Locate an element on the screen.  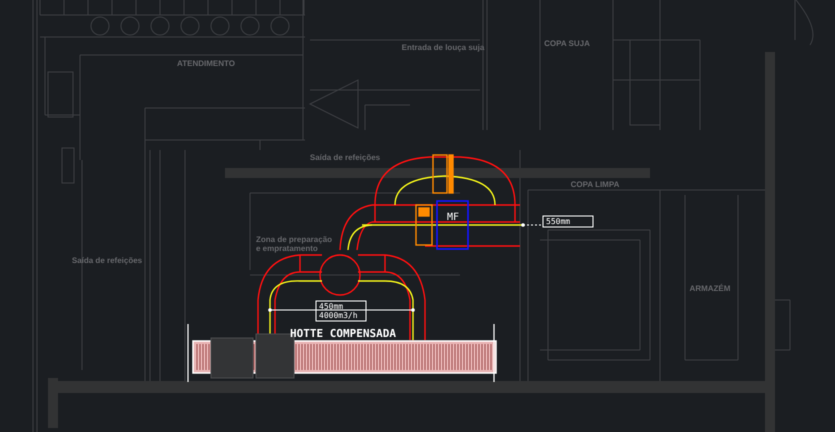
room-label: ATENDIMENTO is located at coordinates (206, 63).